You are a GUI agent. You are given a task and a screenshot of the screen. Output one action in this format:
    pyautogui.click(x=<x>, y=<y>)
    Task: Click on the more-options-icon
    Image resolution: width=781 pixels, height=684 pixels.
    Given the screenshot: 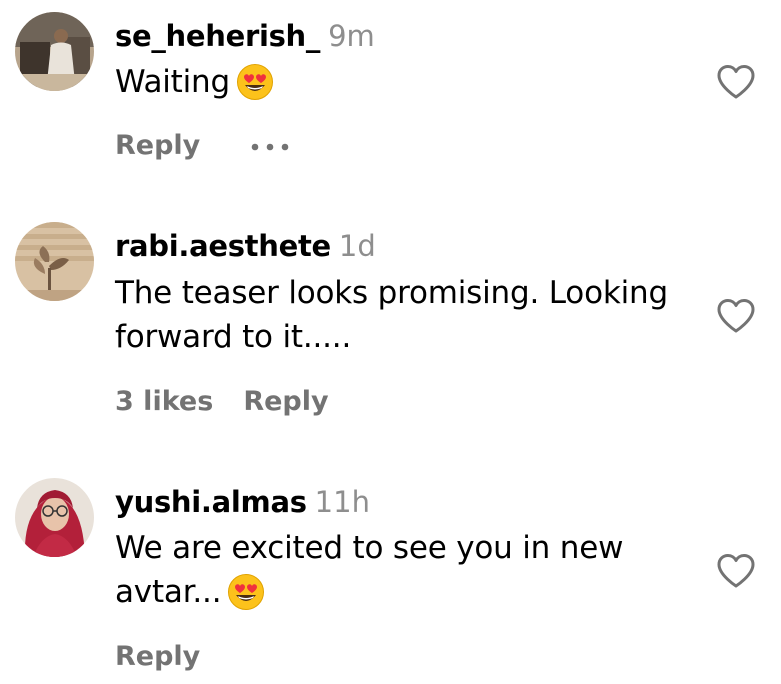 What is the action you would take?
    pyautogui.click(x=270, y=146)
    